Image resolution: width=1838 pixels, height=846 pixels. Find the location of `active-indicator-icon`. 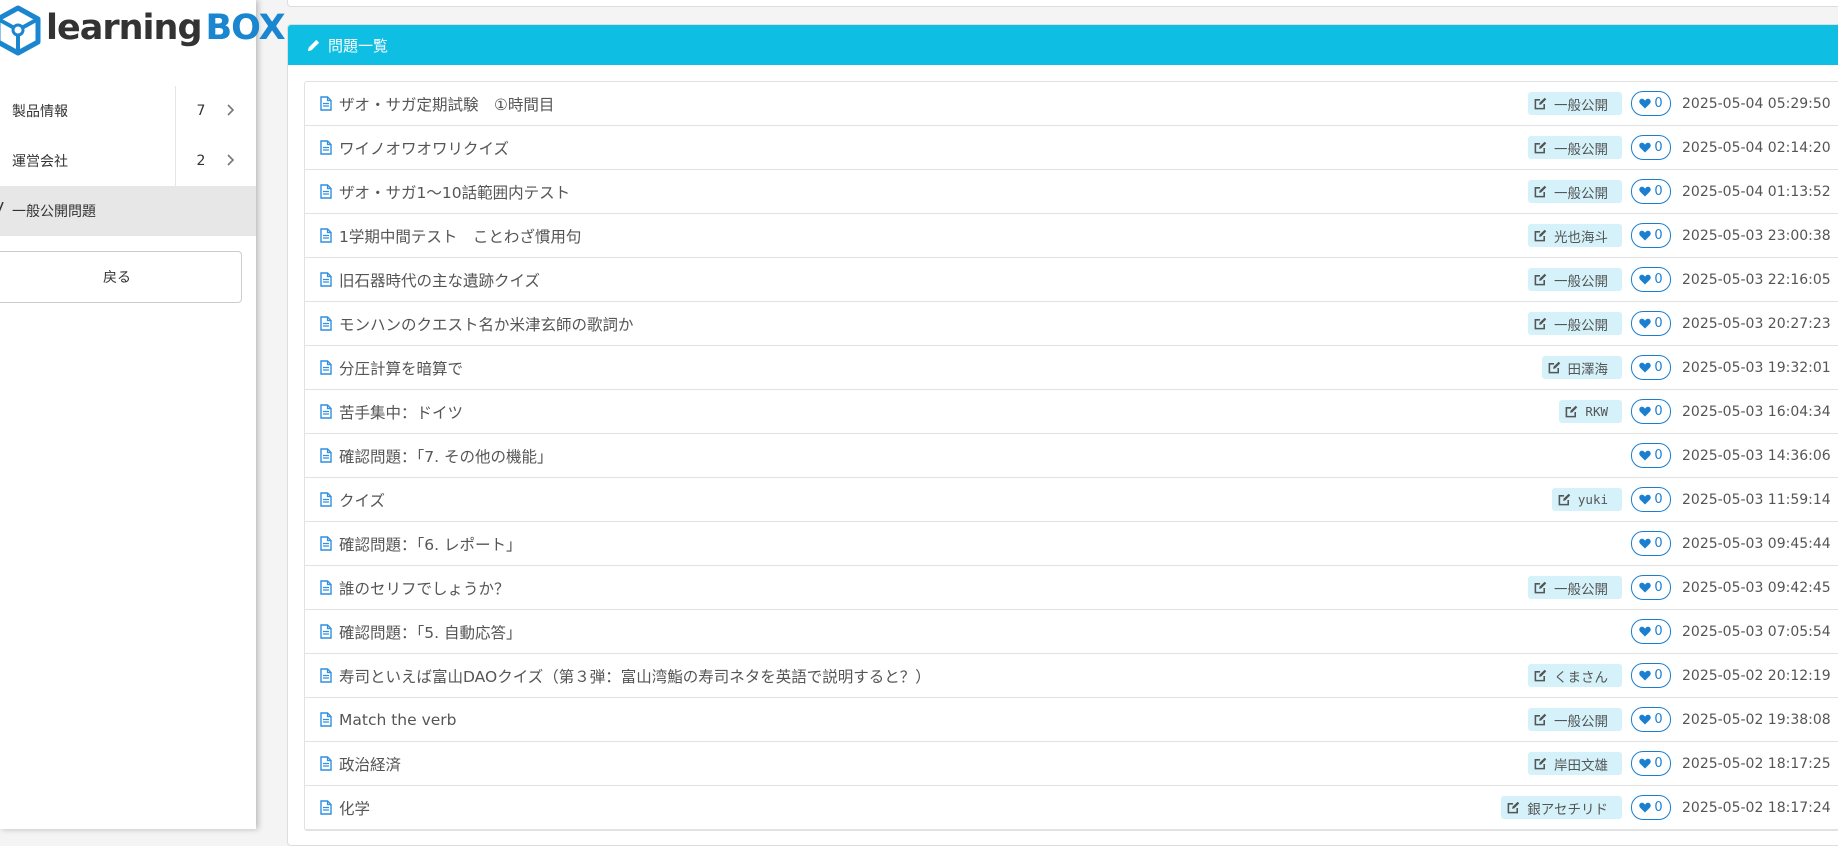

active-indicator-icon is located at coordinates (2, 208).